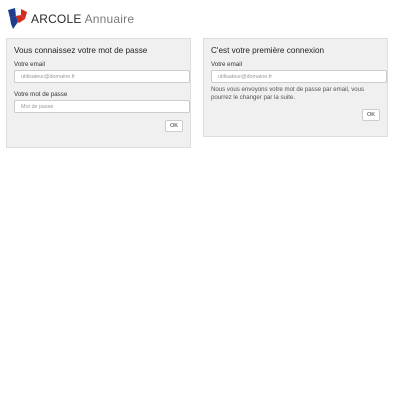 The width and height of the screenshot is (400, 400). Describe the element at coordinates (17, 18) in the screenshot. I see `marianne-flag-logo-icon` at that location.